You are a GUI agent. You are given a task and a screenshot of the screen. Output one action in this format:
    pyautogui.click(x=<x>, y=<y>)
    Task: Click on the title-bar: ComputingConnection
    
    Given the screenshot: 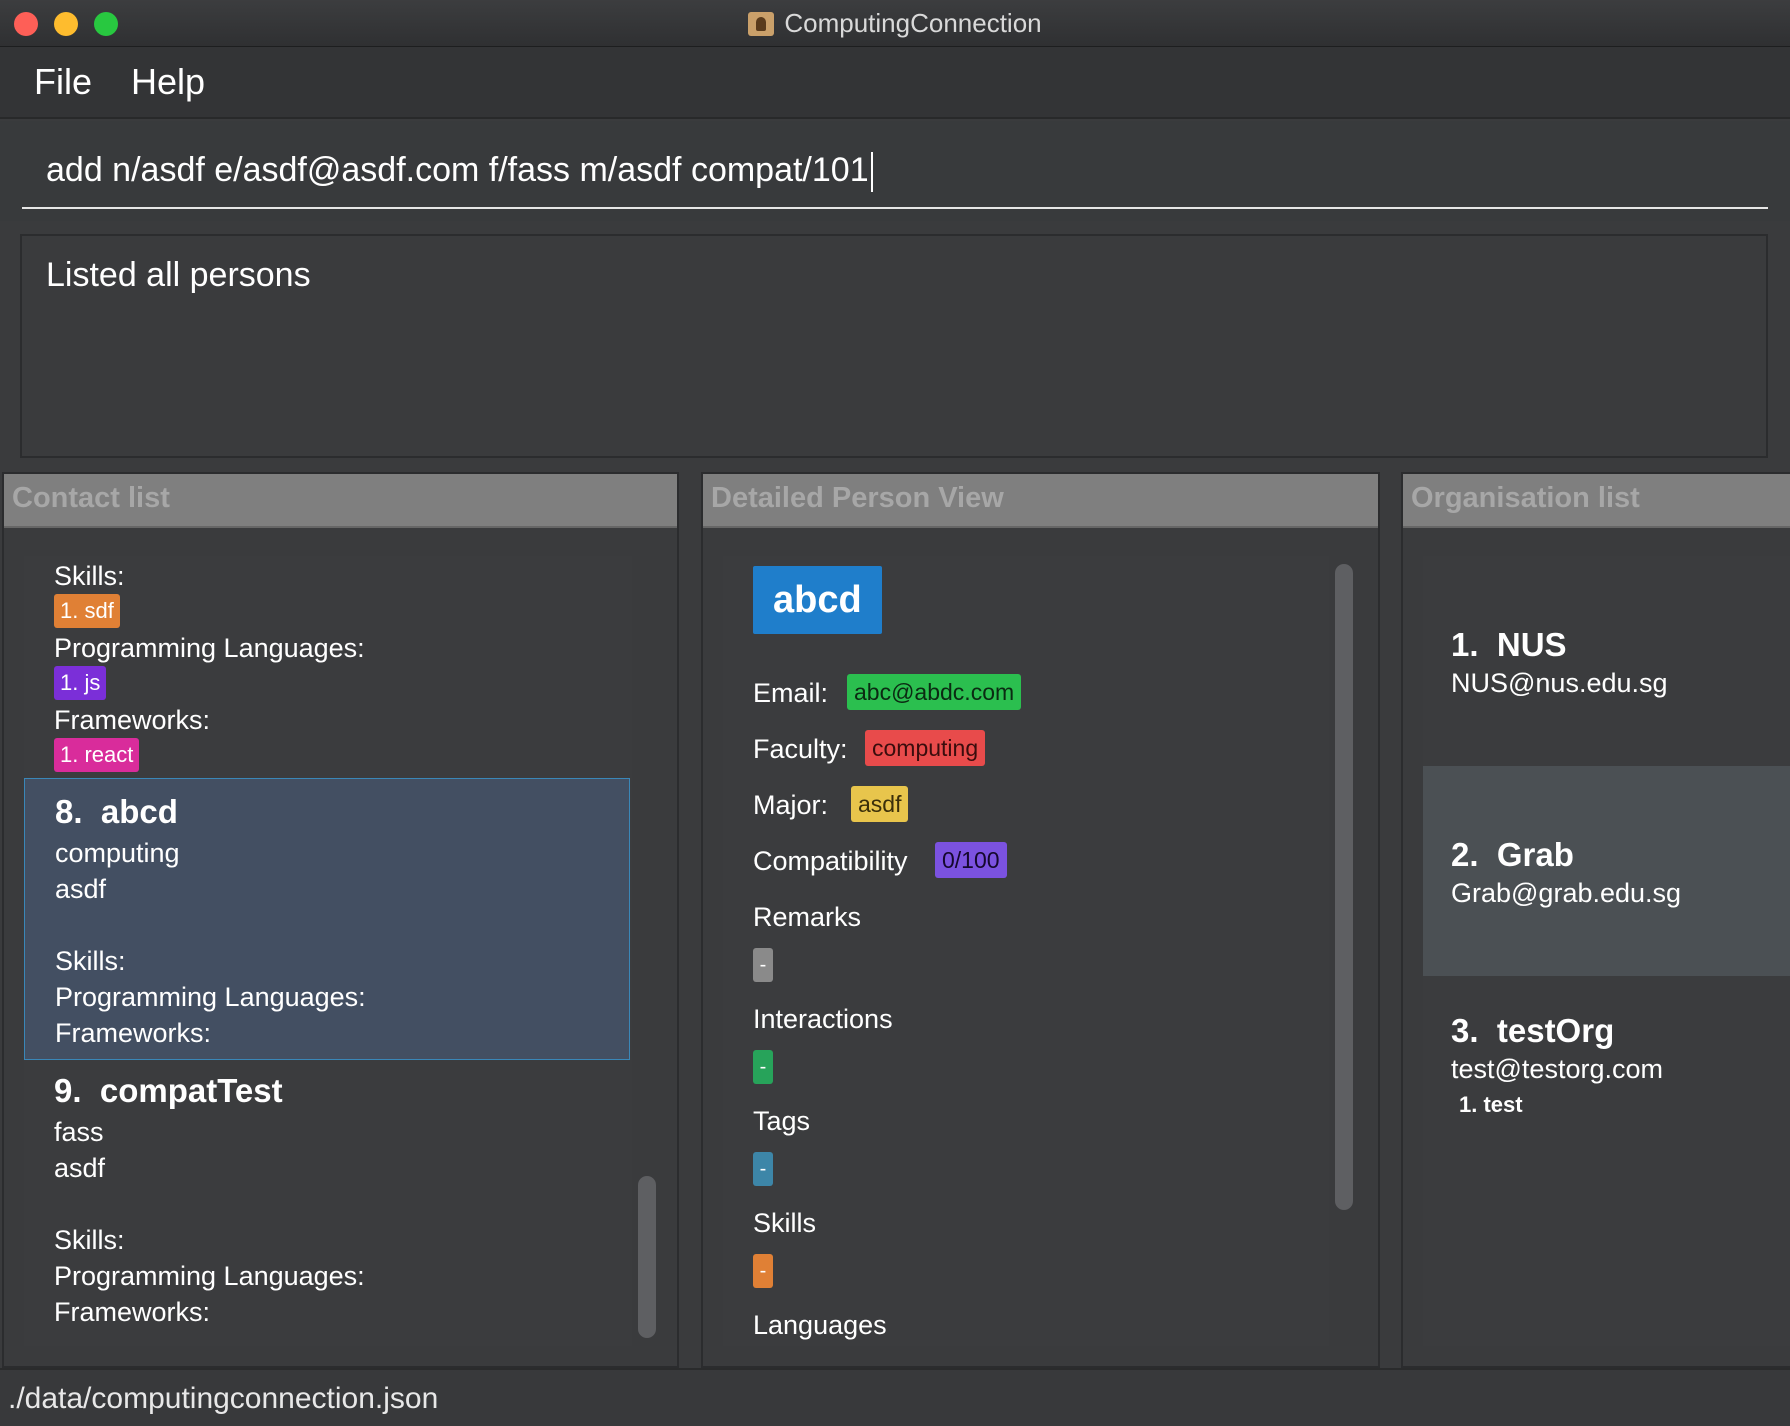 What is the action you would take?
    pyautogui.click(x=895, y=23)
    